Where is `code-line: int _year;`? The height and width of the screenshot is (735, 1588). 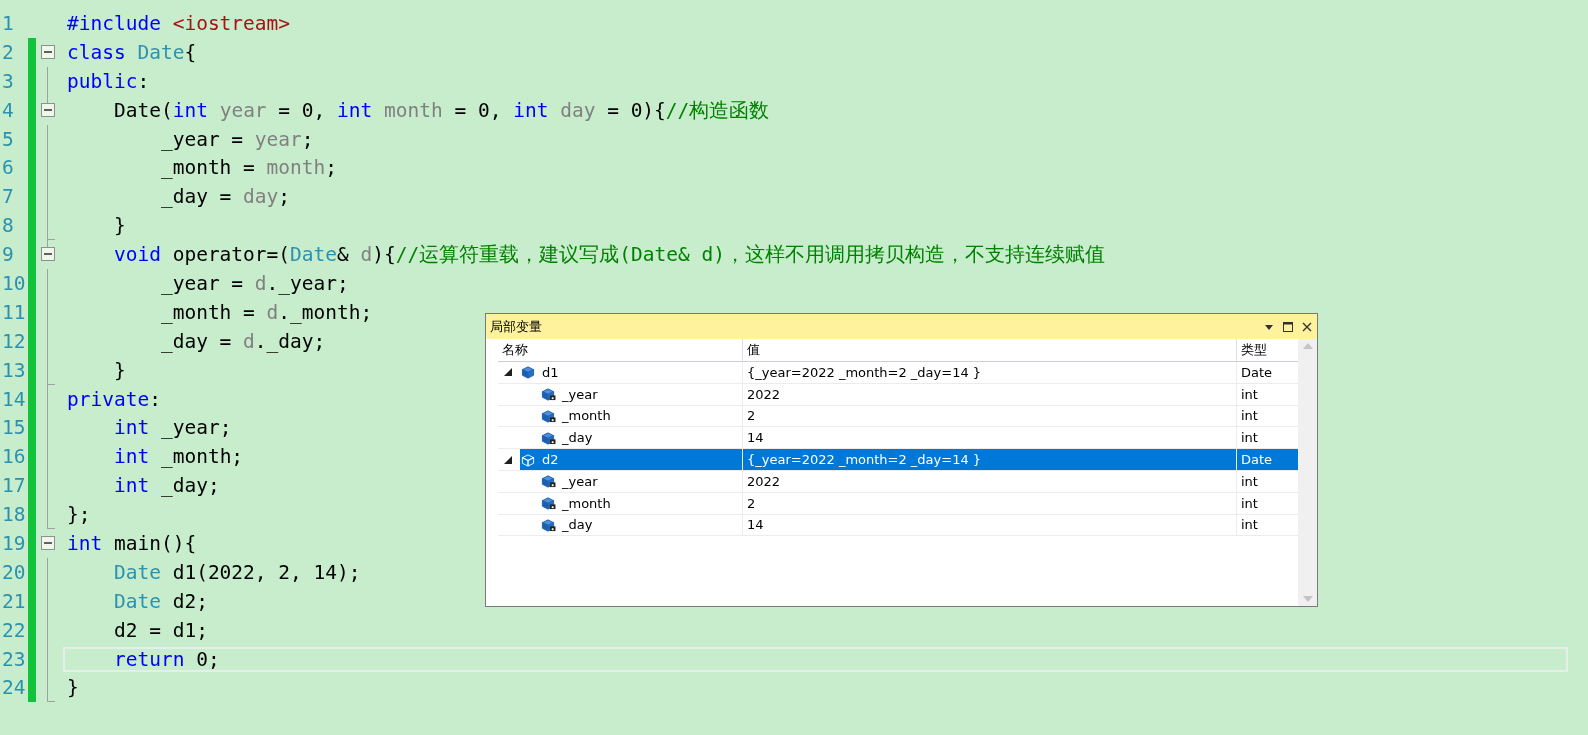
code-line: int _year; is located at coordinates (172, 428).